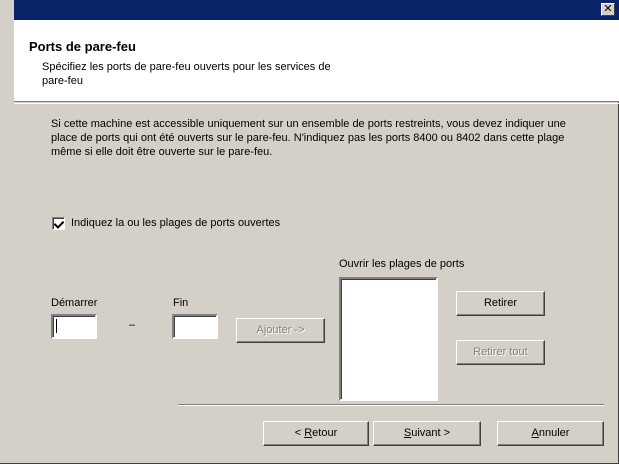 Image resolution: width=619 pixels, height=464 pixels. Describe the element at coordinates (74, 303) in the screenshot. I see `start-port-label: Démarrer` at that location.